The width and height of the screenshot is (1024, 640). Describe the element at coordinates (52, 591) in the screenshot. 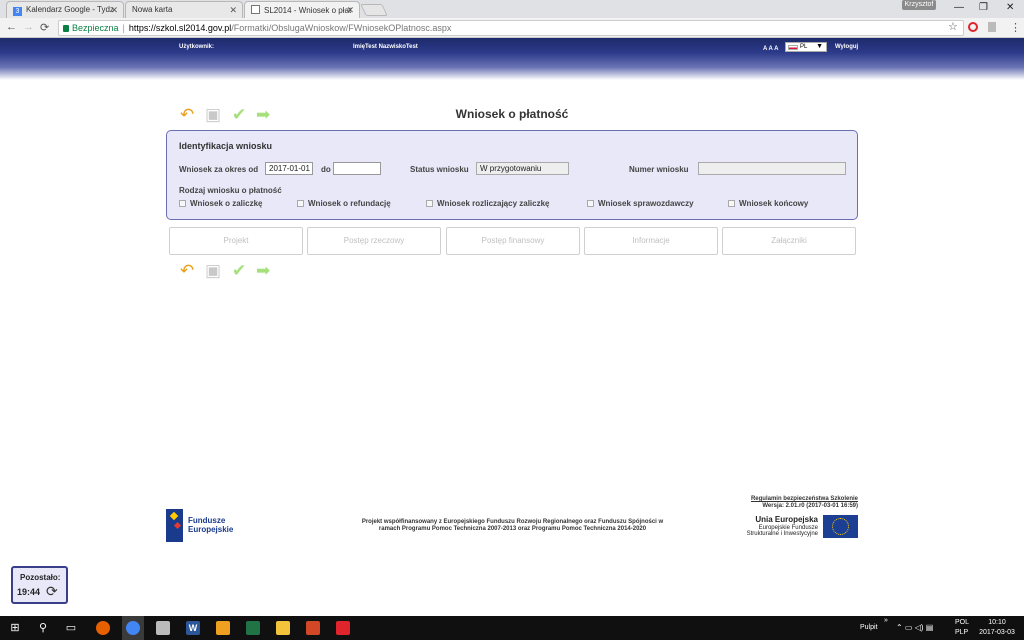

I see `refresh-icon: ⟳` at that location.